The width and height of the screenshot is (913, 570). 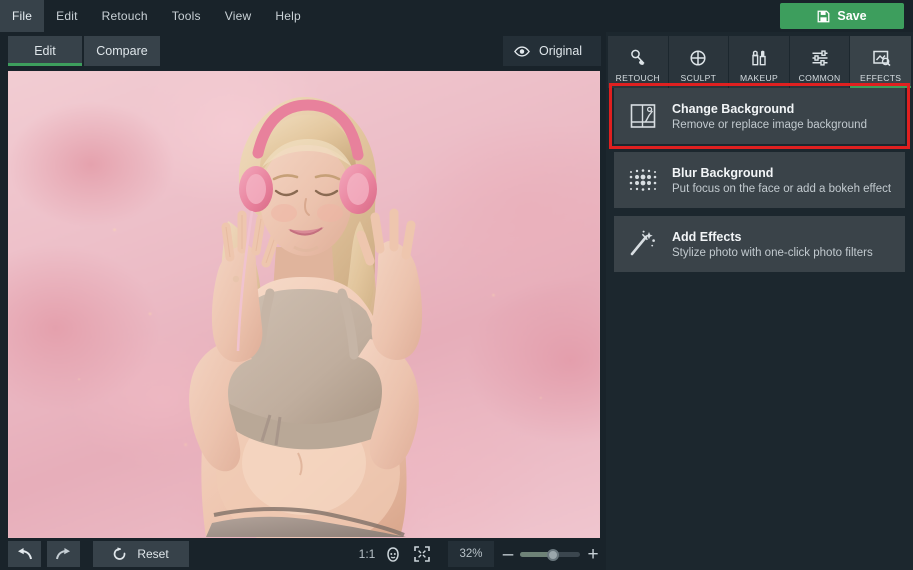 I want to click on zoom-level-text: 32%, so click(x=471, y=554).